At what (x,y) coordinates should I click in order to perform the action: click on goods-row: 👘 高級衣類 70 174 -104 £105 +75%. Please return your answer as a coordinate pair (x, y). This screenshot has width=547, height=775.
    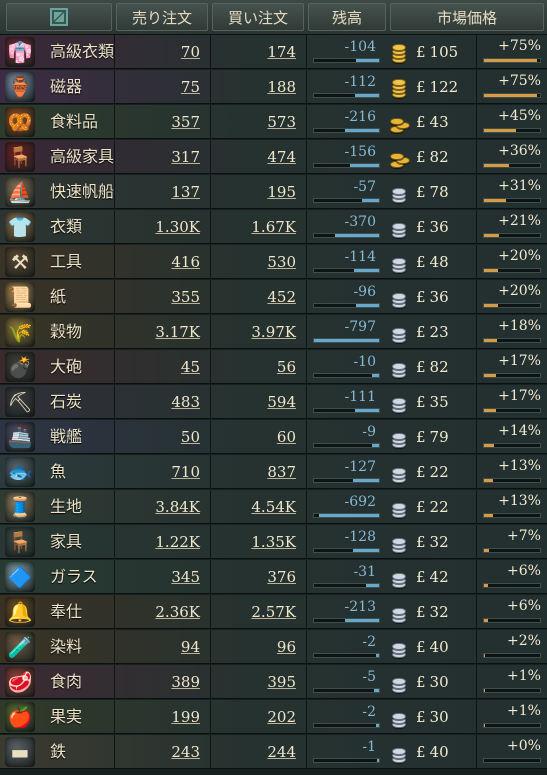
    Looking at the image, I should click on (273, 52).